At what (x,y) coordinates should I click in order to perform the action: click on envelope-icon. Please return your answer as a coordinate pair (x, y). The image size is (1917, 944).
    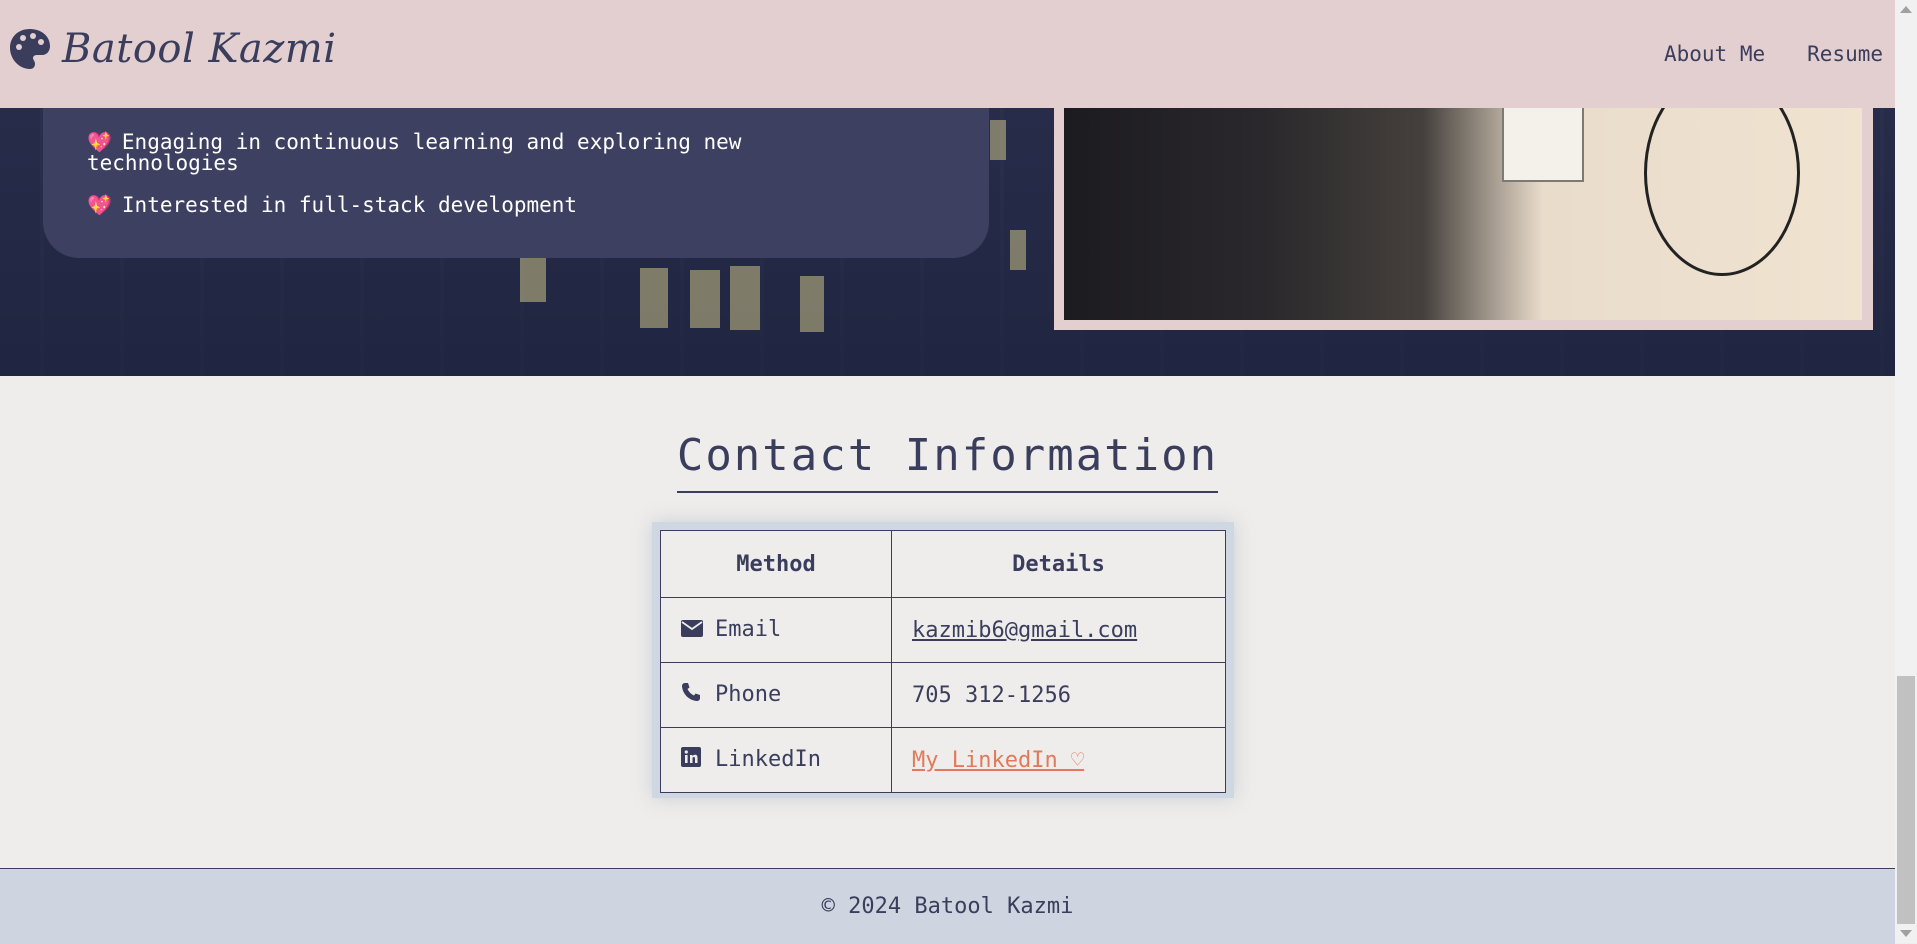
    Looking at the image, I should click on (692, 630).